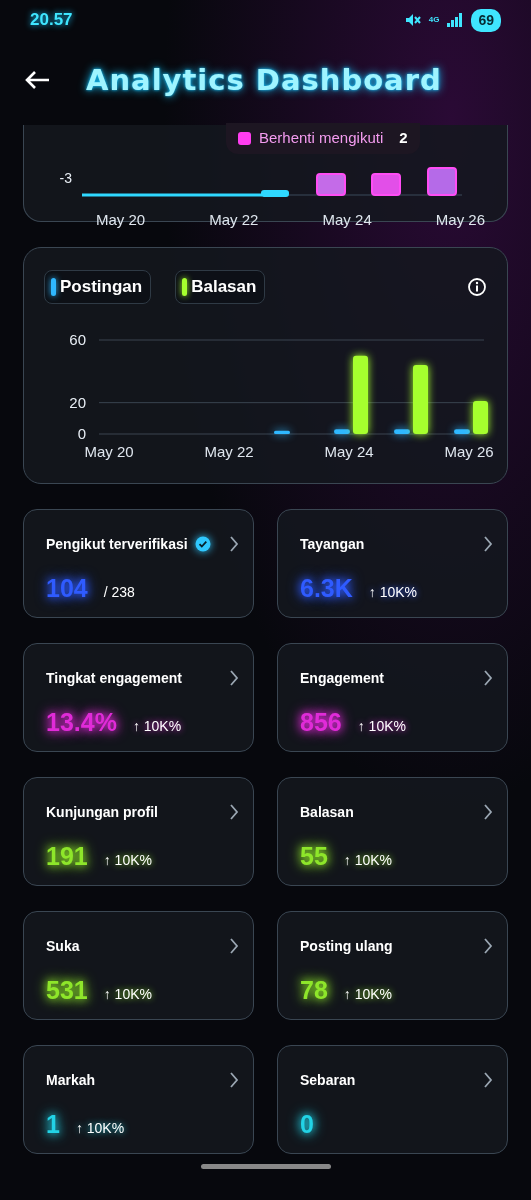 The width and height of the screenshot is (531, 1200). What do you see at coordinates (138, 965) in the screenshot?
I see `metric-card: Suka 531 ↑ 10K%` at bounding box center [138, 965].